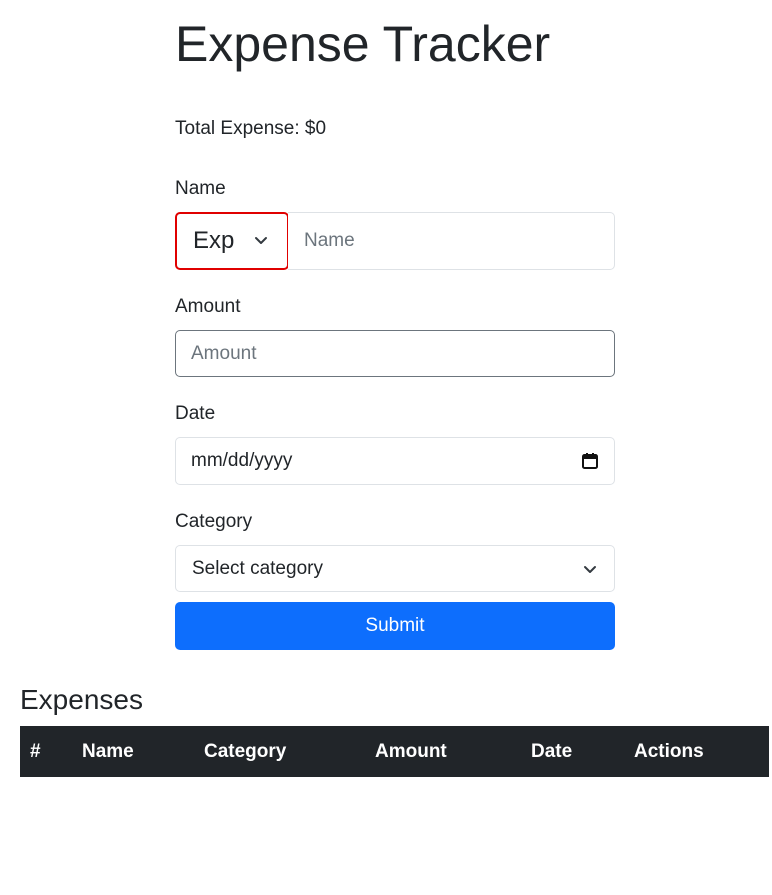 The image size is (772, 895). What do you see at coordinates (81, 699) in the screenshot?
I see `expenses-heading: Expenses` at bounding box center [81, 699].